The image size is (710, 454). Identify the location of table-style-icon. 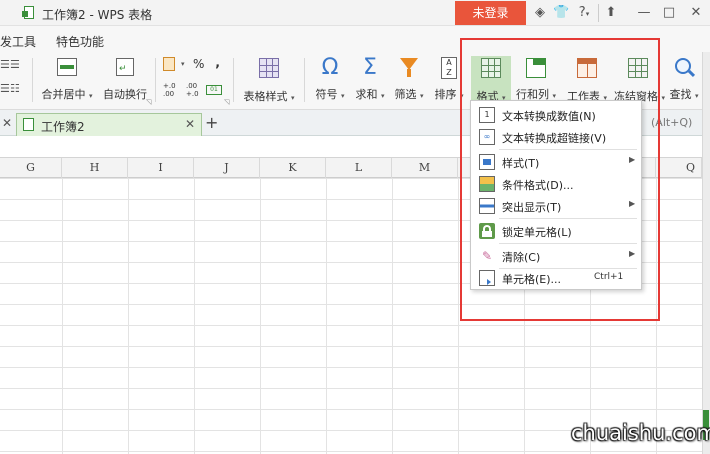
(269, 70).